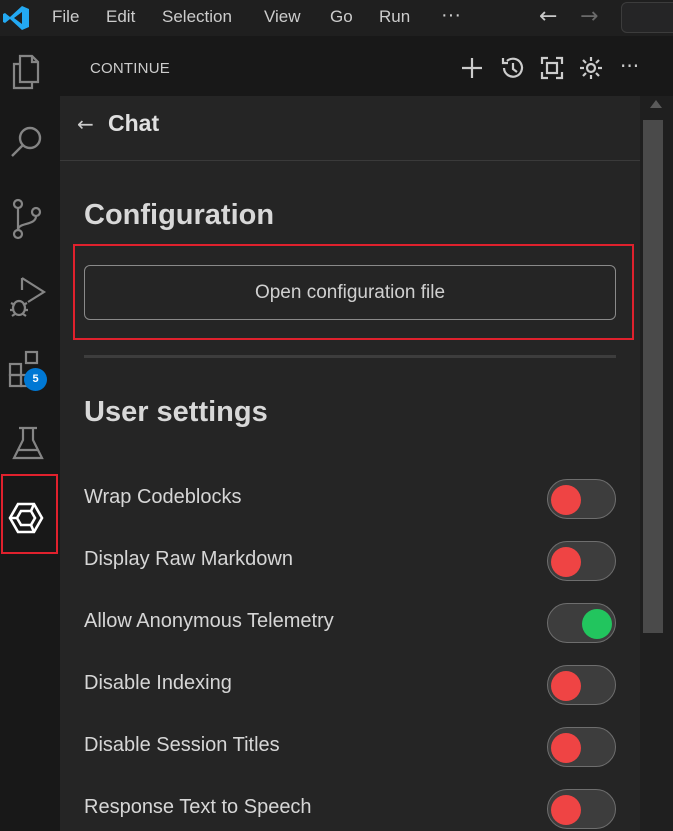 This screenshot has height=831, width=673. What do you see at coordinates (581, 561) in the screenshot?
I see `display-raw-markdown-toggle` at bounding box center [581, 561].